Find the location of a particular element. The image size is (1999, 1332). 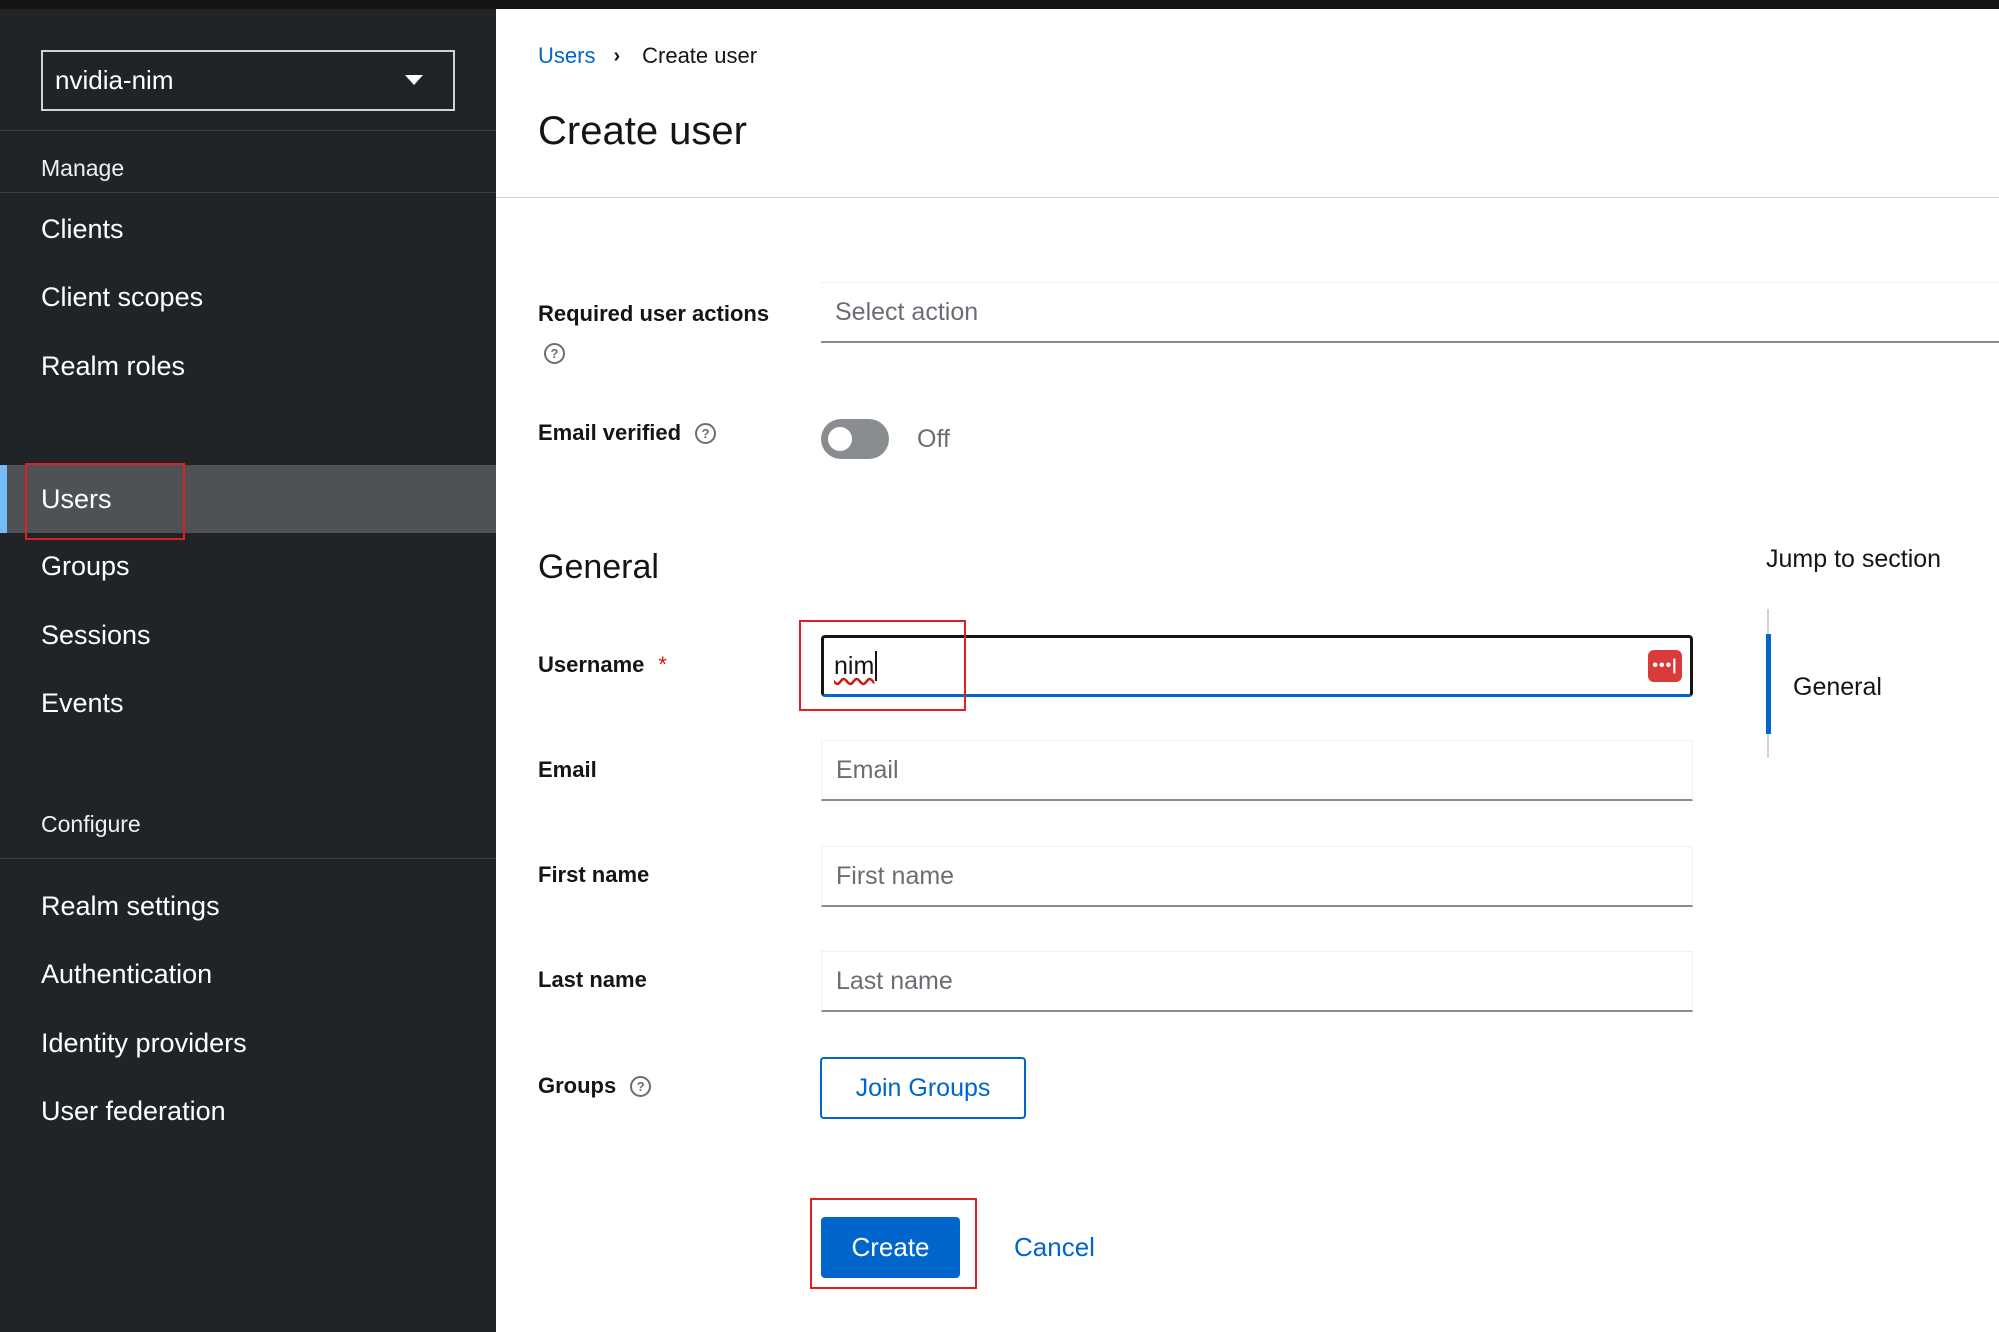

sidebar-item-clients: Clients is located at coordinates (248, 229).